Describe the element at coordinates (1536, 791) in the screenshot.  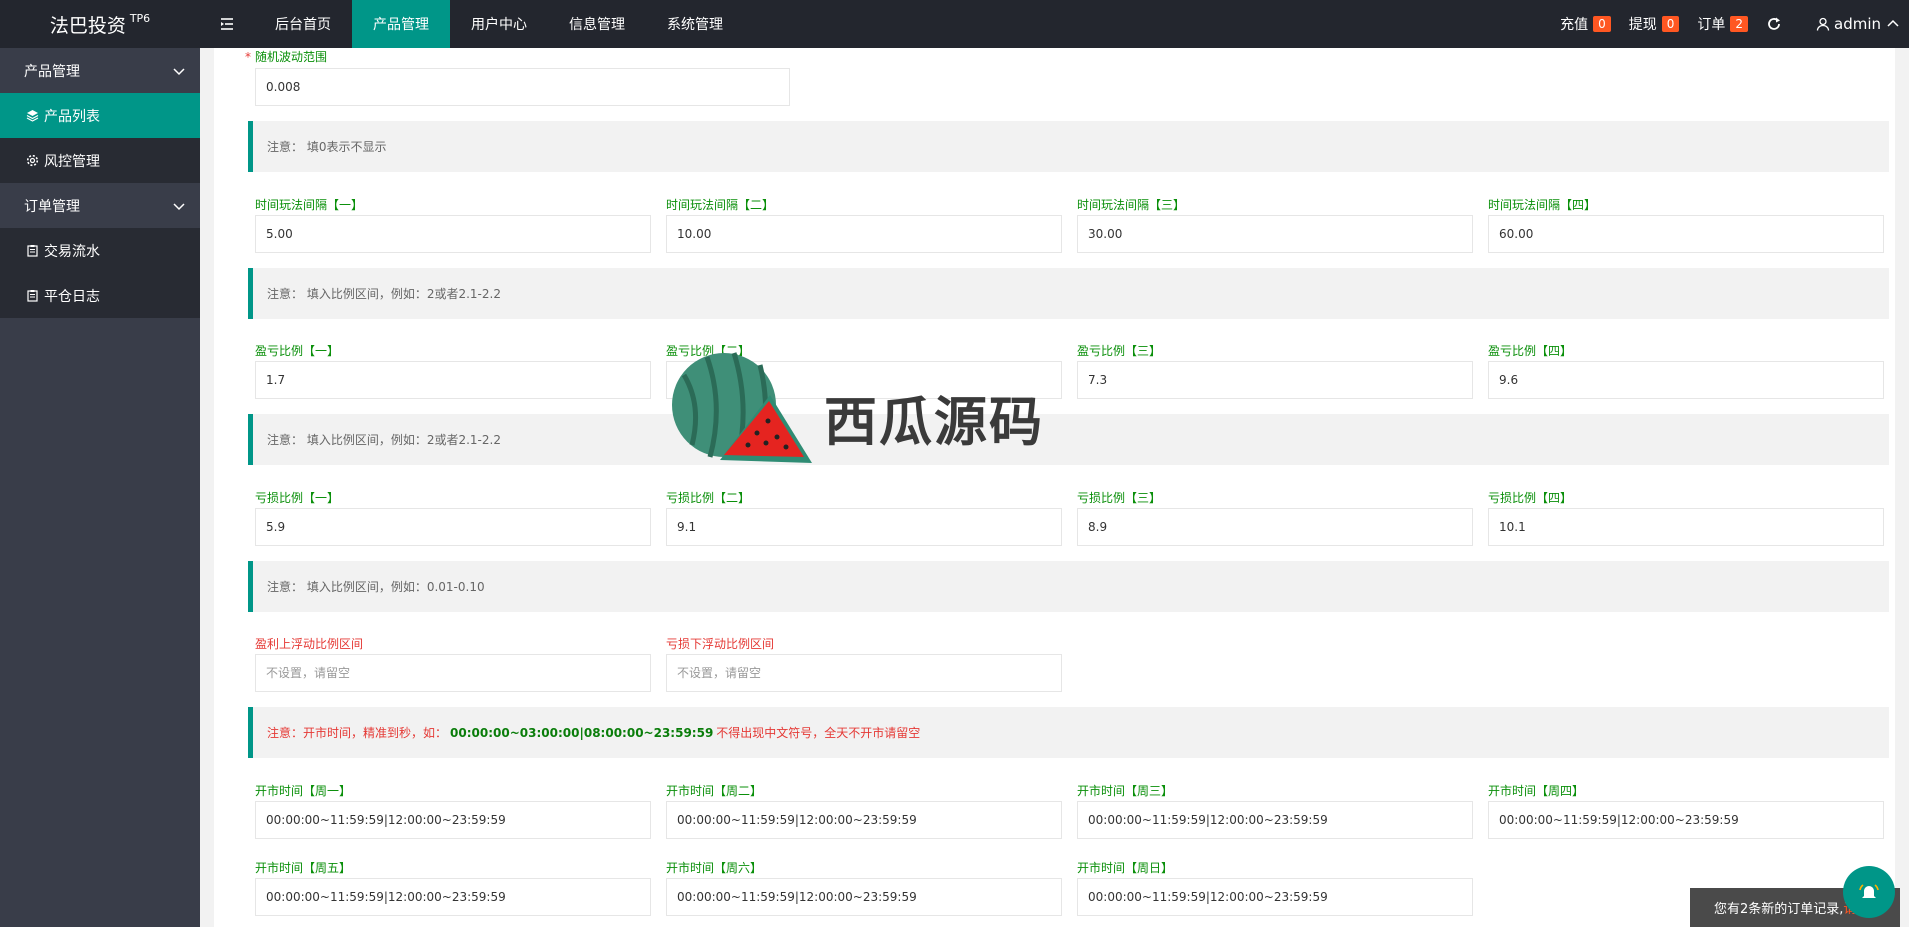
I see `open-thu-label: 开市时间【周四】` at that location.